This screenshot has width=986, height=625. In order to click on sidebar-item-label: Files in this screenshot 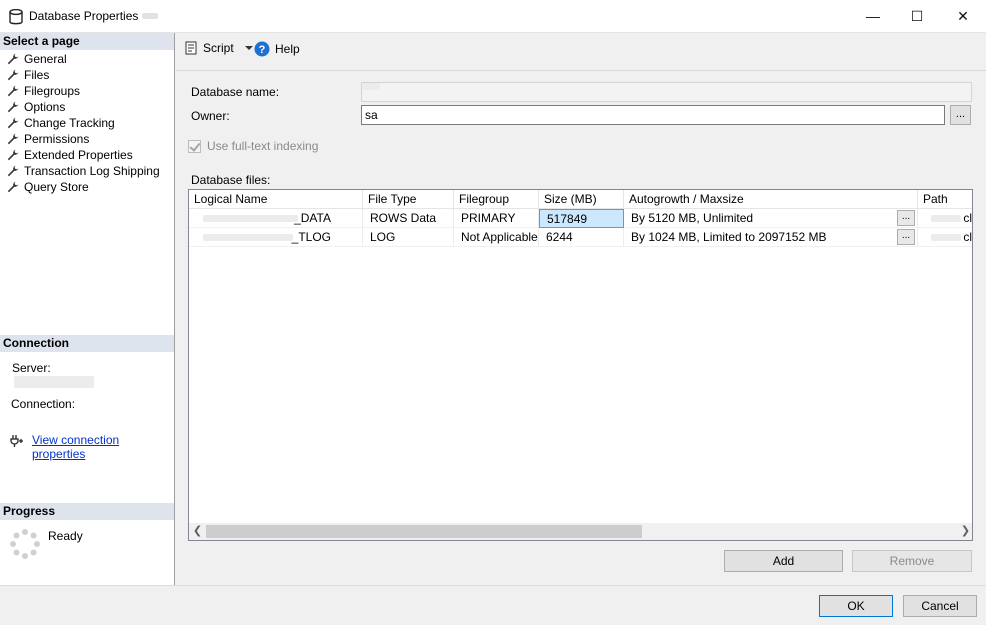, I will do `click(37, 75)`.